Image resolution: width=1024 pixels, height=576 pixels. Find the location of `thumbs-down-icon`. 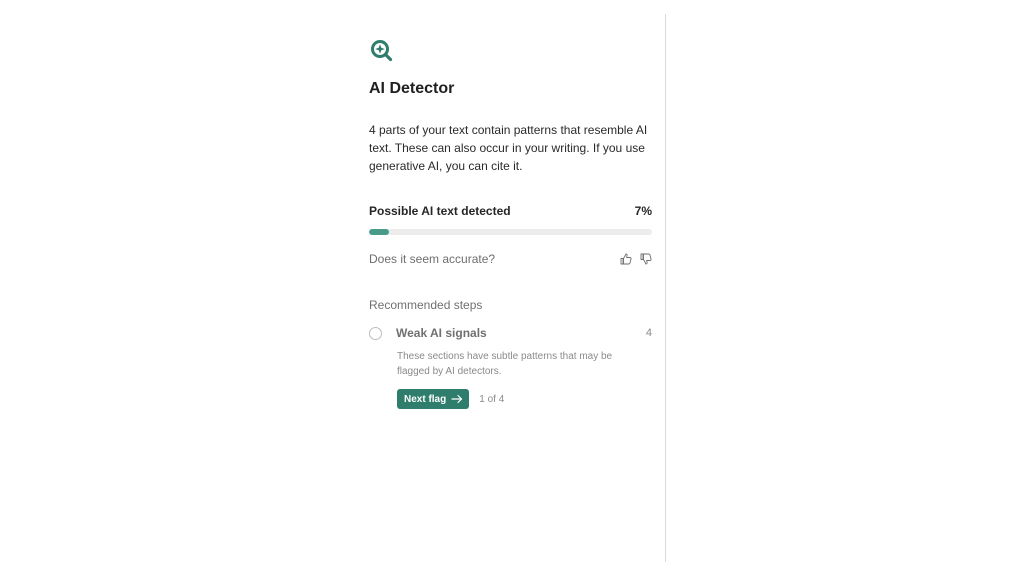

thumbs-down-icon is located at coordinates (646, 259).